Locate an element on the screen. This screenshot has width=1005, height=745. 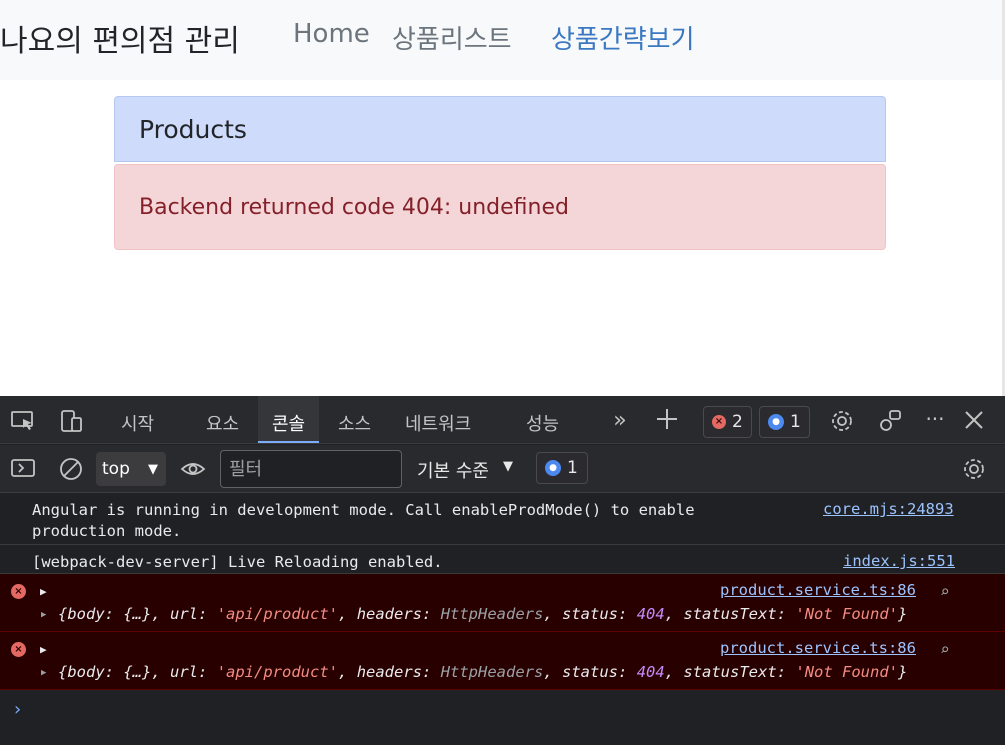
close-icon is located at coordinates (974, 420).